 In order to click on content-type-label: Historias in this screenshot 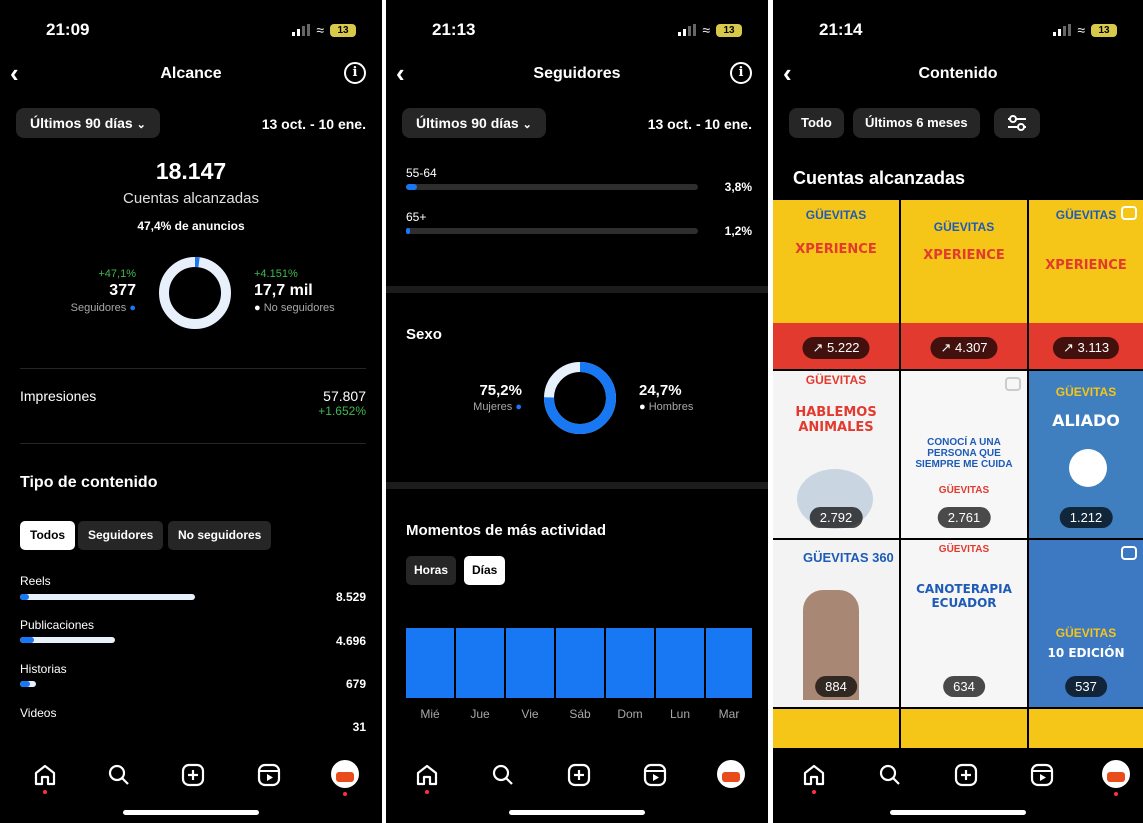, I will do `click(43, 669)`.